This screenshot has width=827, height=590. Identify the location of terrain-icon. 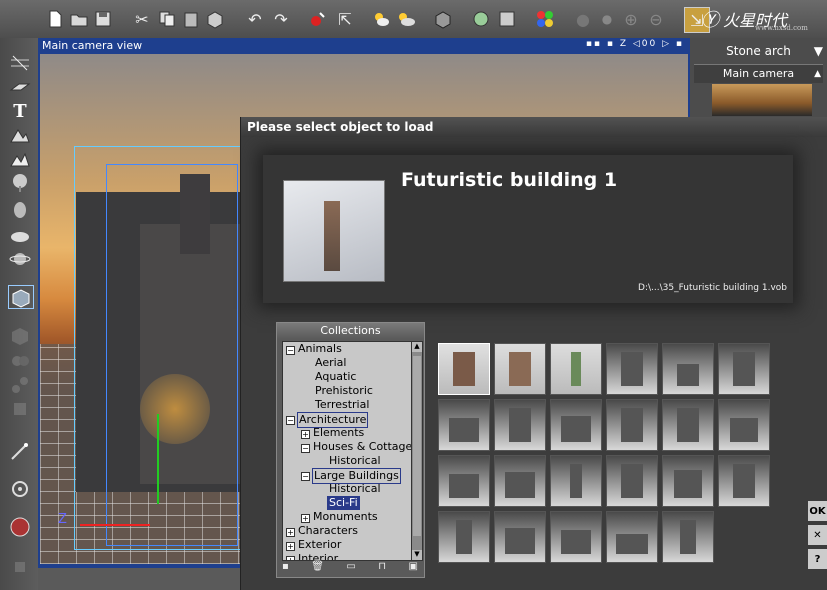
(20, 135).